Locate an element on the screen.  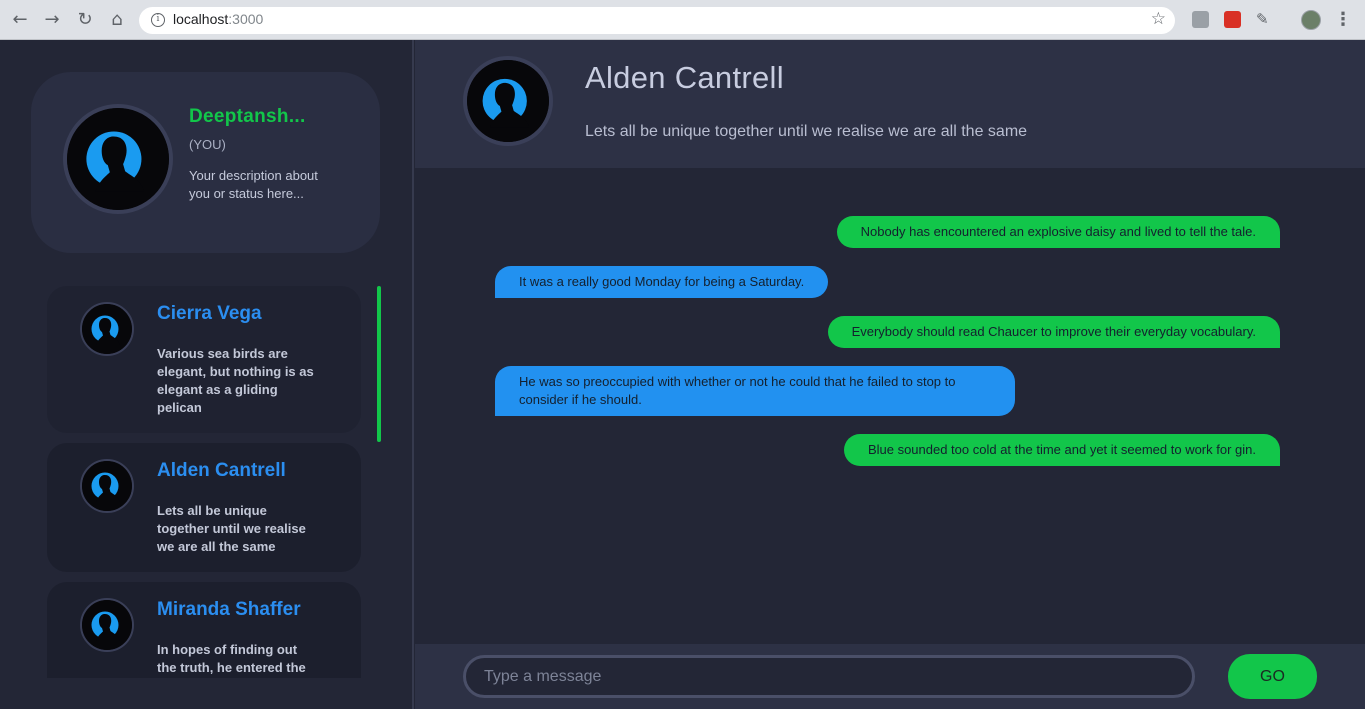
contact-name: Cierra Vega is located at coordinates (209, 313).